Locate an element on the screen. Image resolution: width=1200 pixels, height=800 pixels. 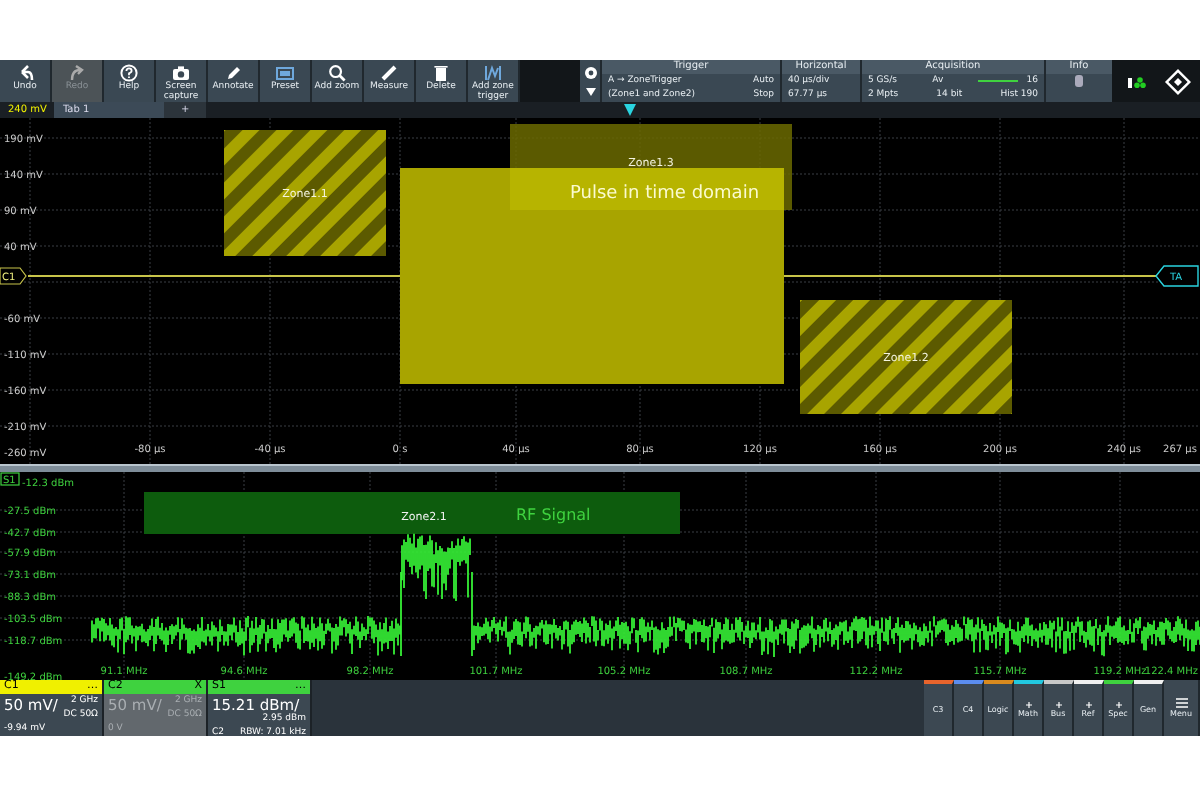
ruler-icon is located at coordinates (389, 73).